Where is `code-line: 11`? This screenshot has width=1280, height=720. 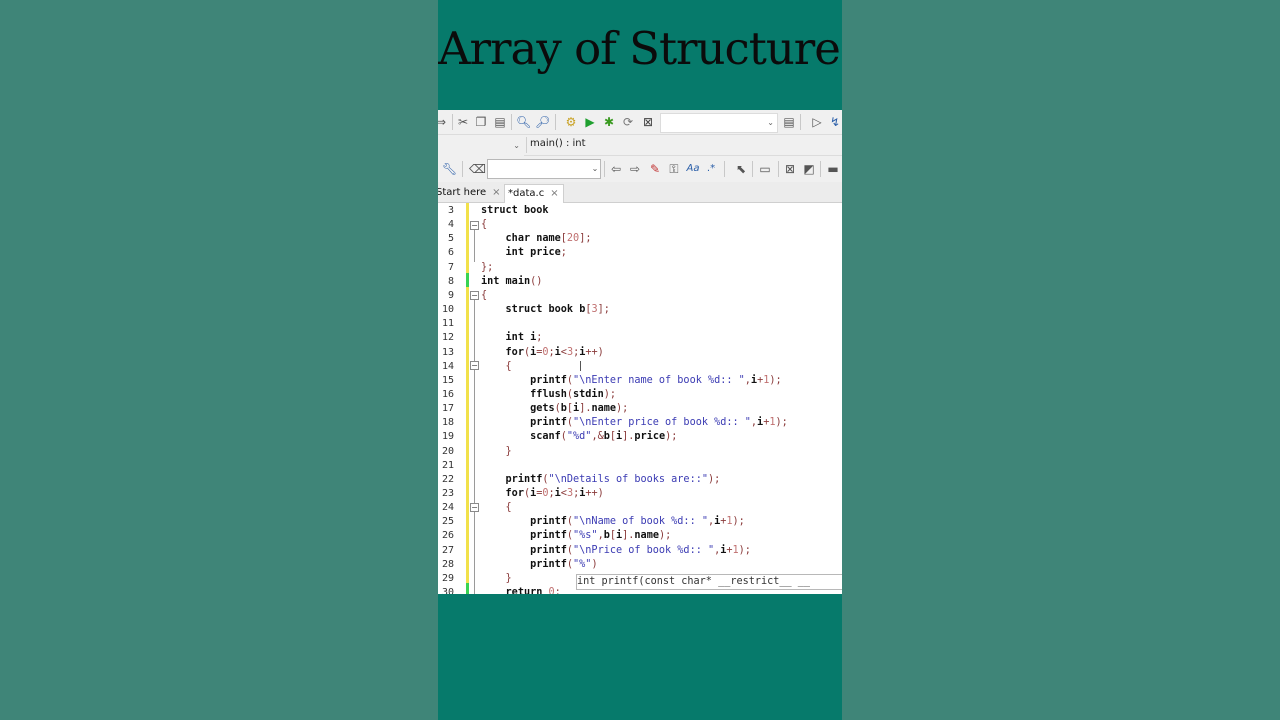 code-line: 11 is located at coordinates (640, 324).